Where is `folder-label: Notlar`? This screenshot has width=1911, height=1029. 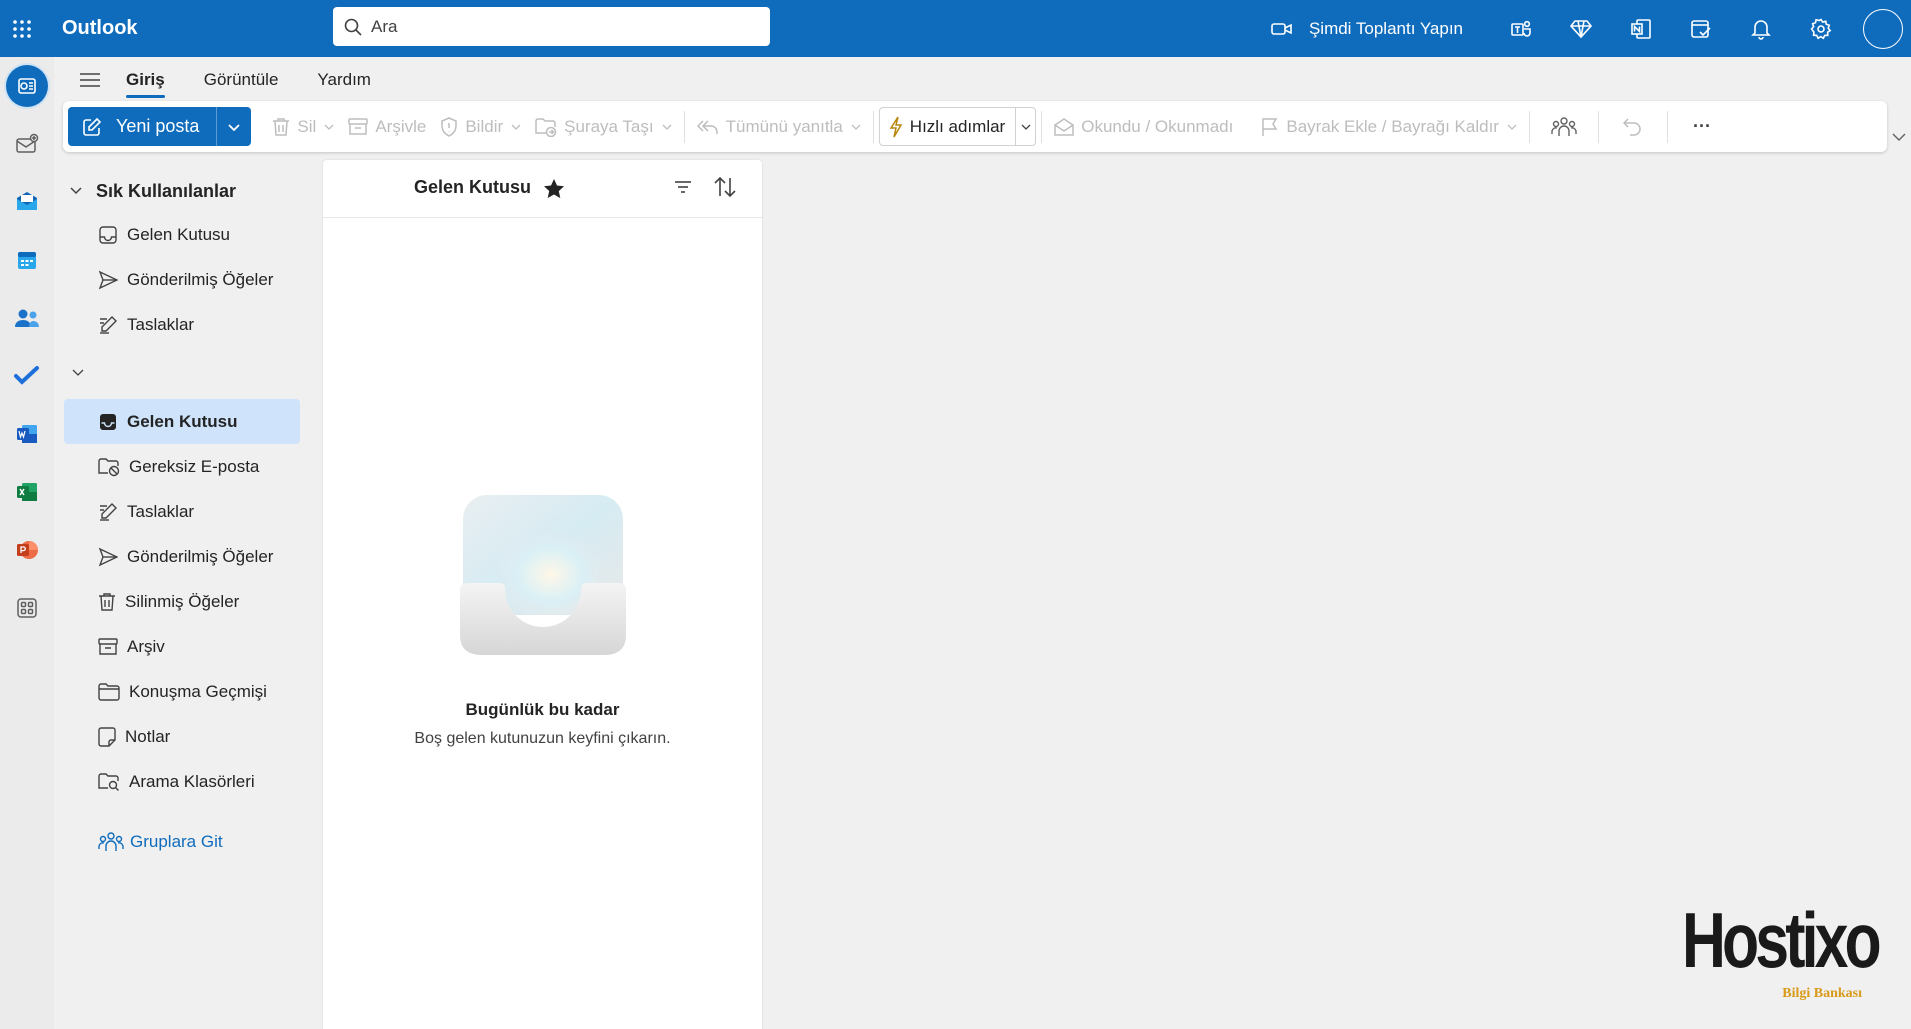 folder-label: Notlar is located at coordinates (148, 736).